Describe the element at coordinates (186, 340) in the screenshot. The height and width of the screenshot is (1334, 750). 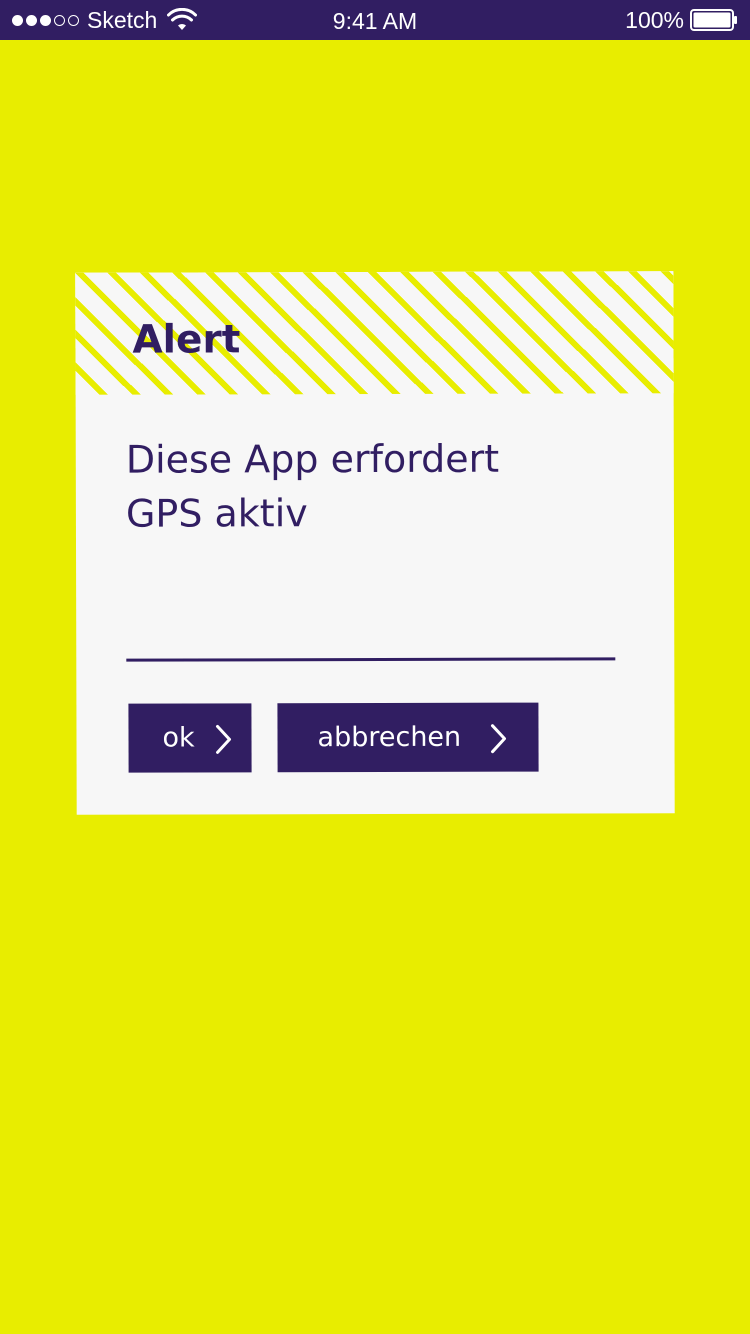
I see `dialog-title: Alert` at that location.